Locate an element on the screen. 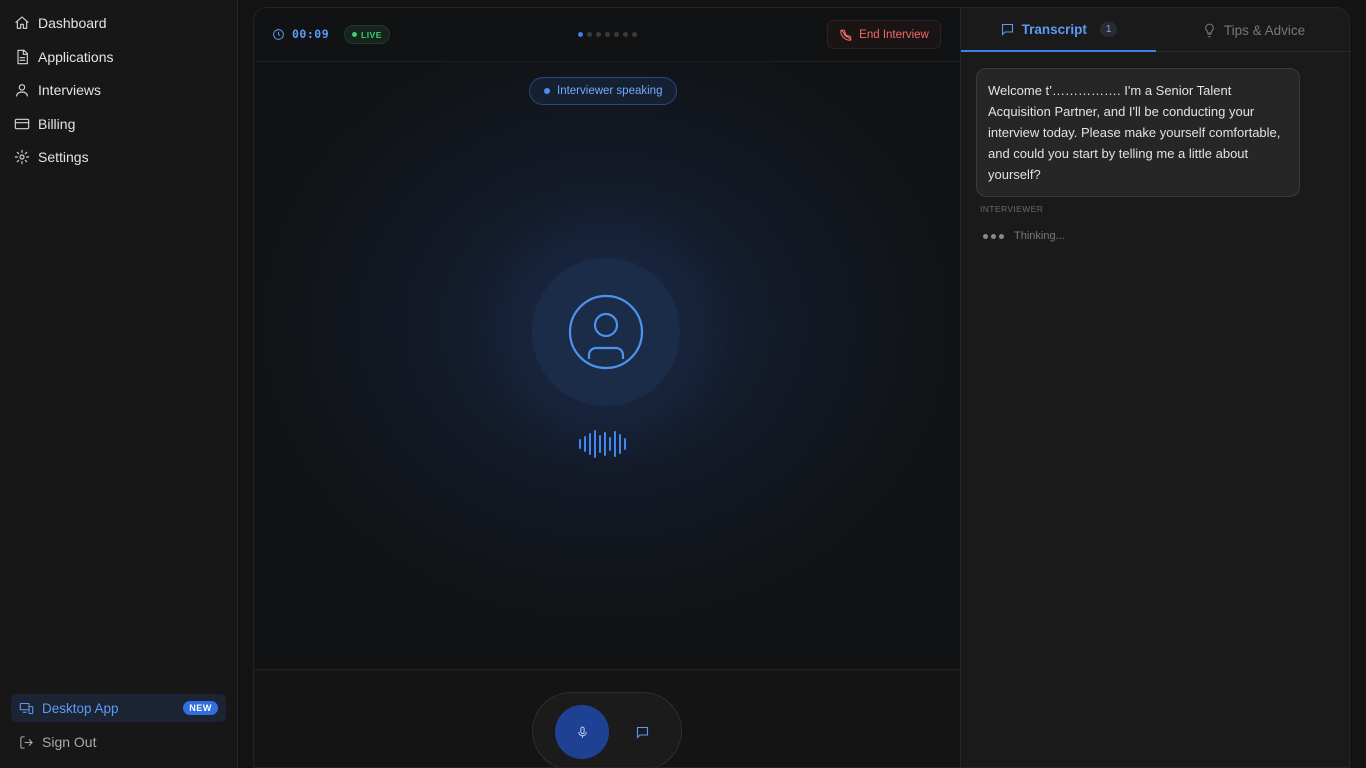  controls-pill is located at coordinates (607, 729).